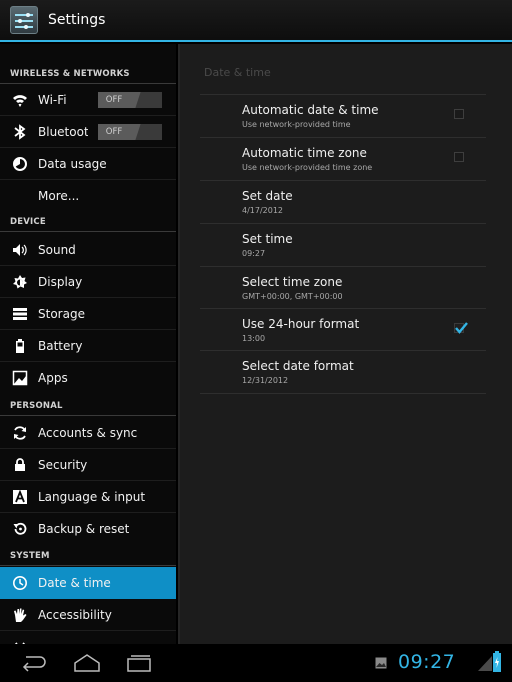 The width and height of the screenshot is (512, 682). I want to click on pref-title: Set time, so click(267, 239).